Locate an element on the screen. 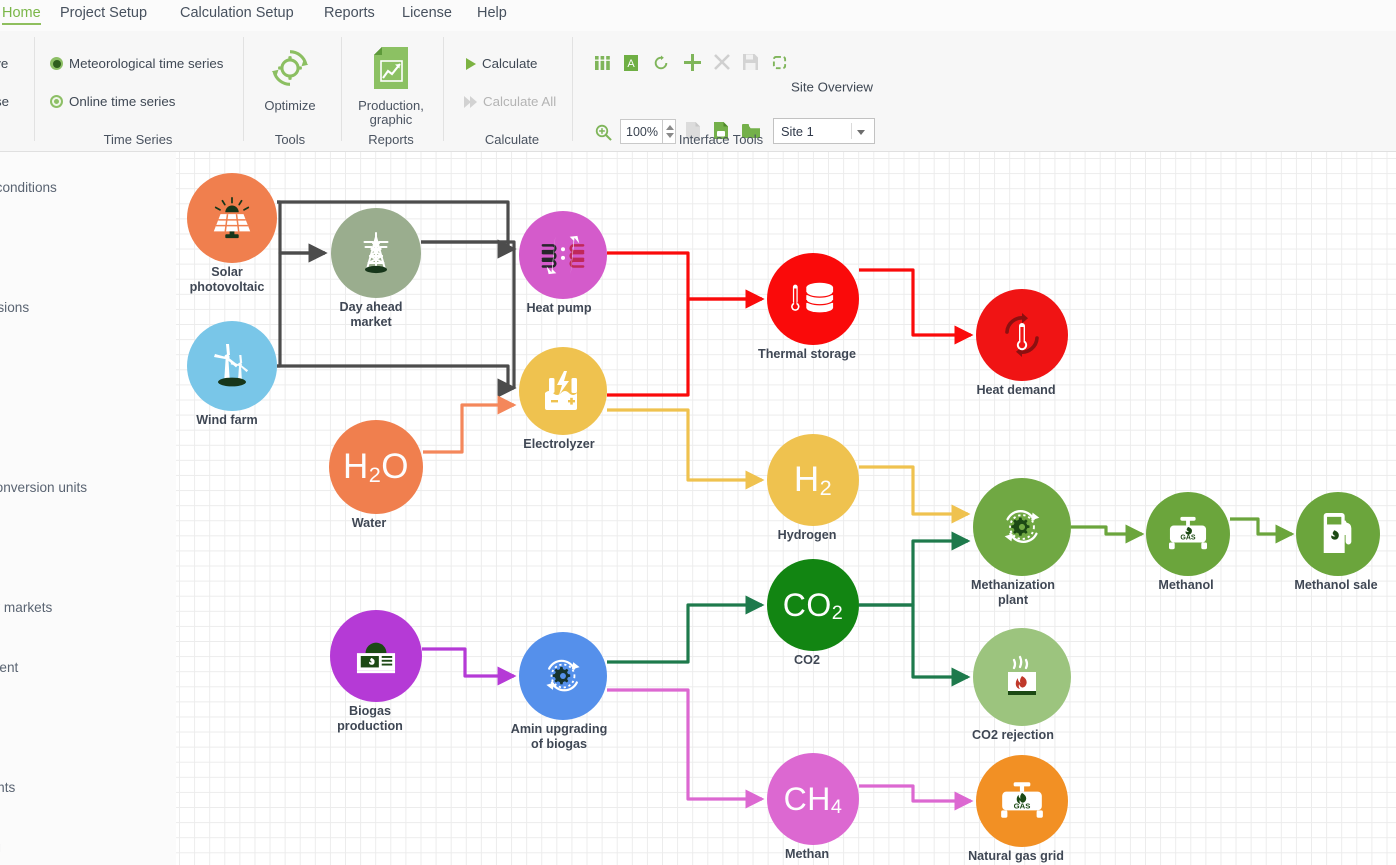  sidebar-item-financing: Financing is located at coordinates (59, 847).